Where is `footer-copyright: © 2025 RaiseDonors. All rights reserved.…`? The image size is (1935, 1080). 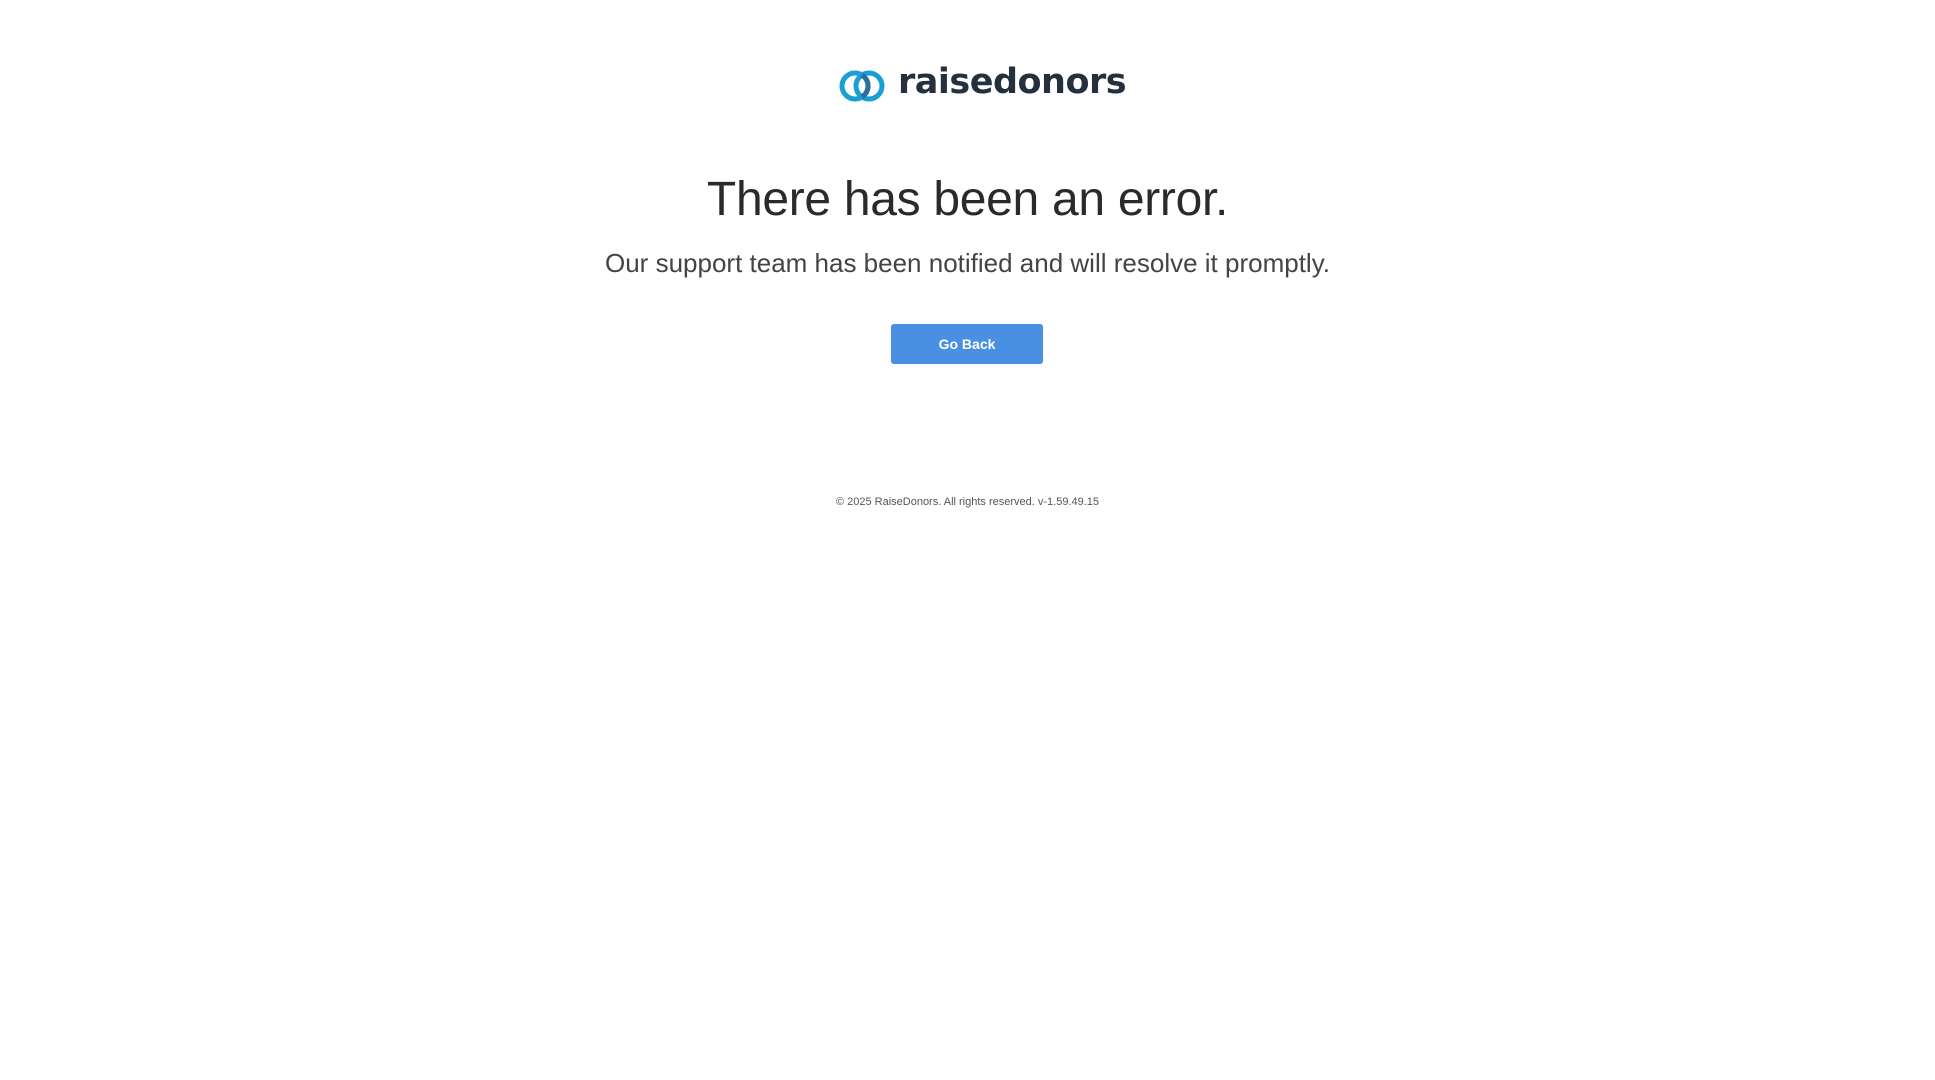 footer-copyright: © 2025 RaiseDonors. All rights reserved.… is located at coordinates (967, 502).